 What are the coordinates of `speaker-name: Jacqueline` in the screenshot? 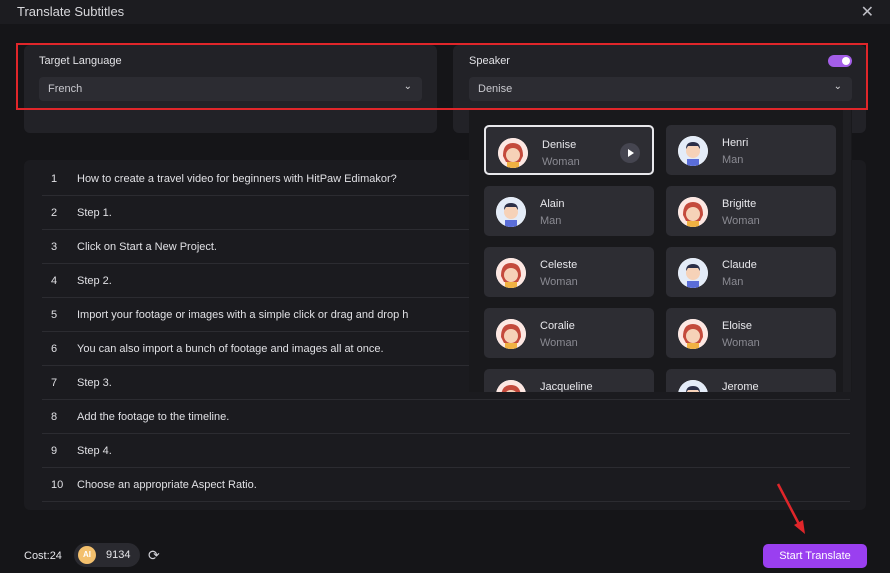 It's located at (566, 386).